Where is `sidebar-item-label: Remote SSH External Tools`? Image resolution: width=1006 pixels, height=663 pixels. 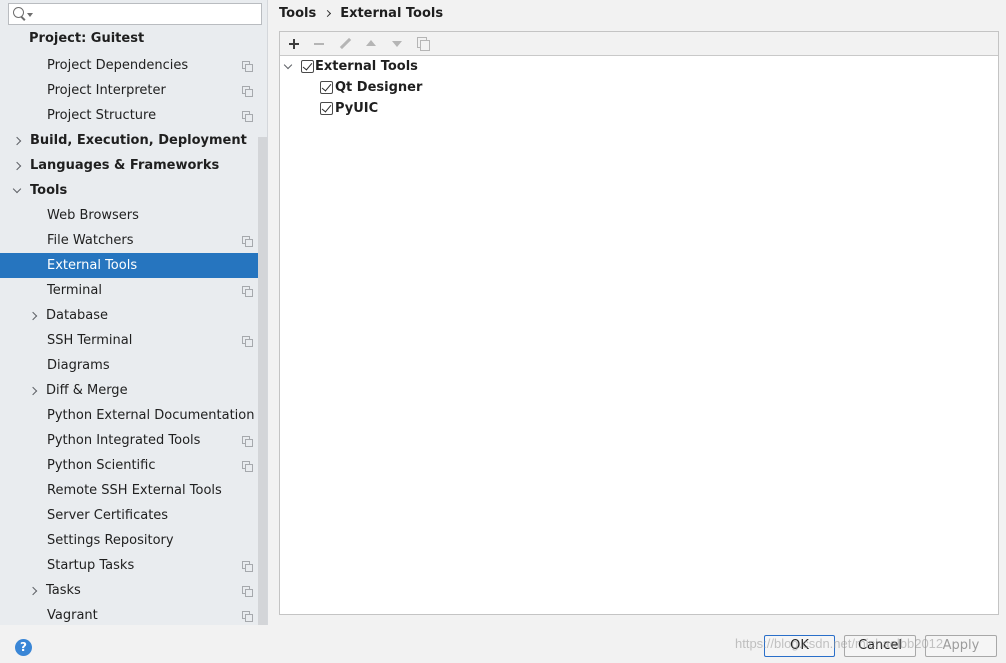 sidebar-item-label: Remote SSH External Tools is located at coordinates (134, 490).